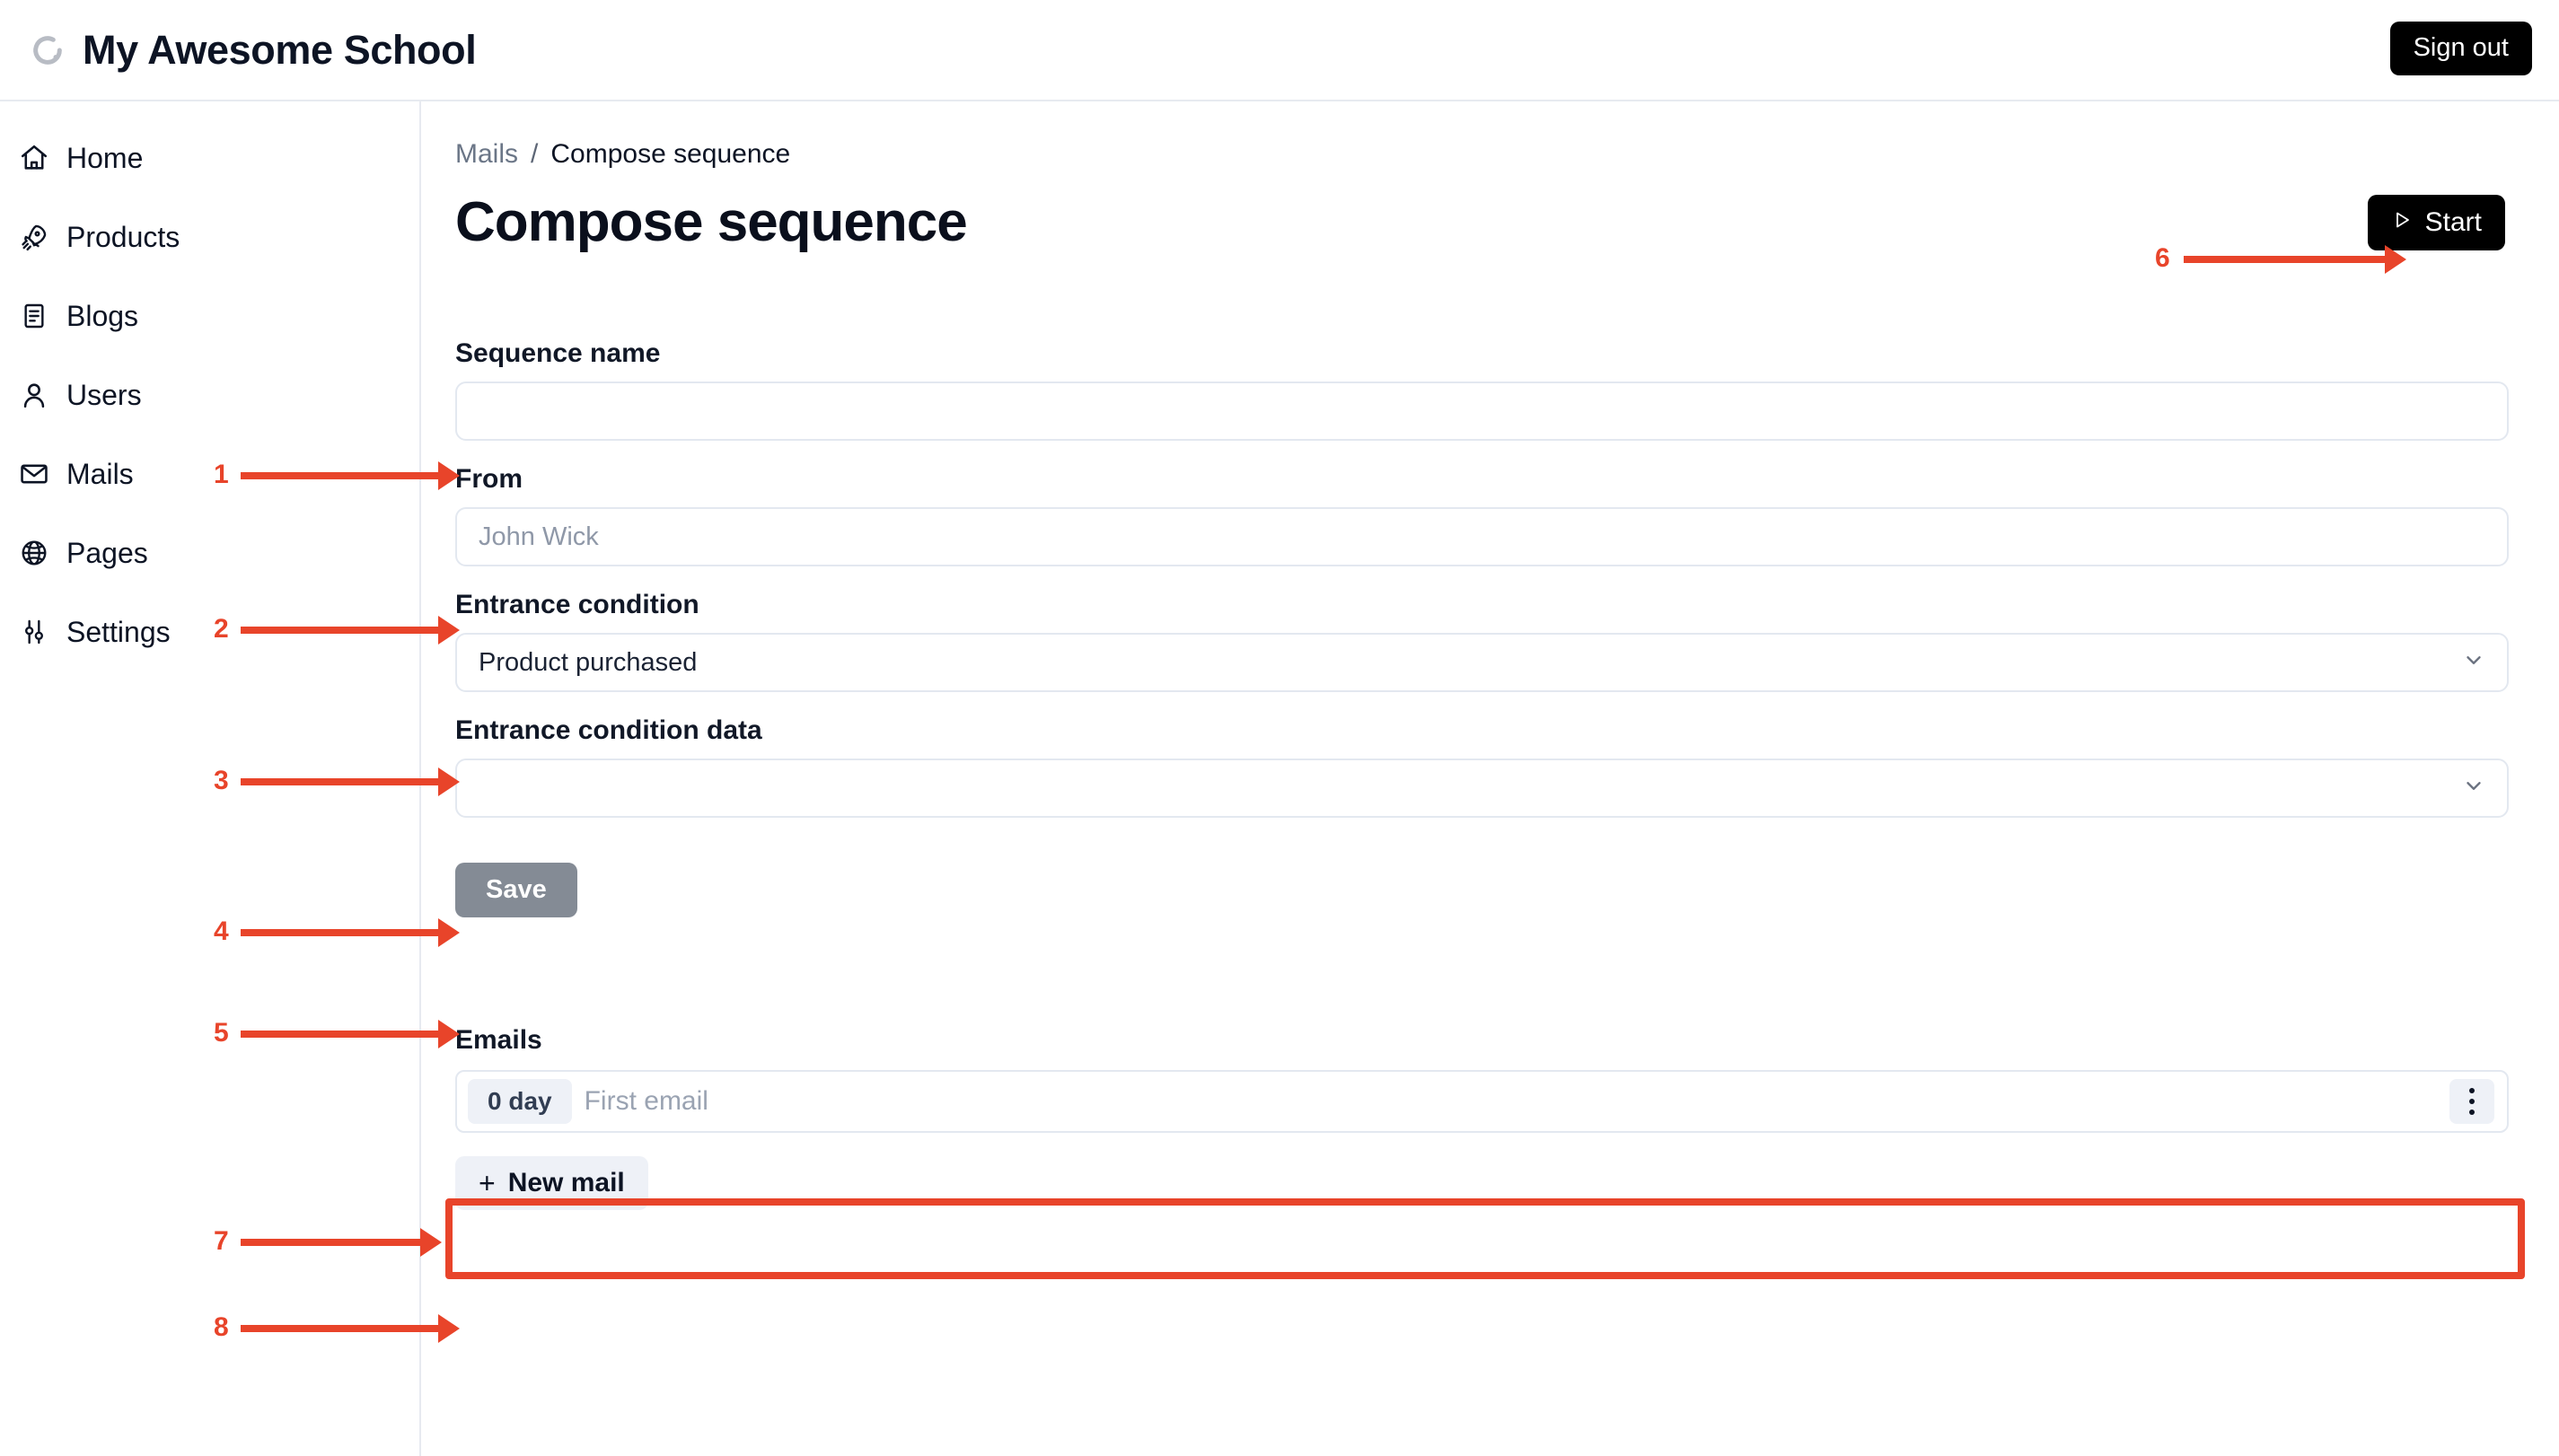 This screenshot has height=1456, width=2559. I want to click on sidebar-item-label: Blogs, so click(103, 316).